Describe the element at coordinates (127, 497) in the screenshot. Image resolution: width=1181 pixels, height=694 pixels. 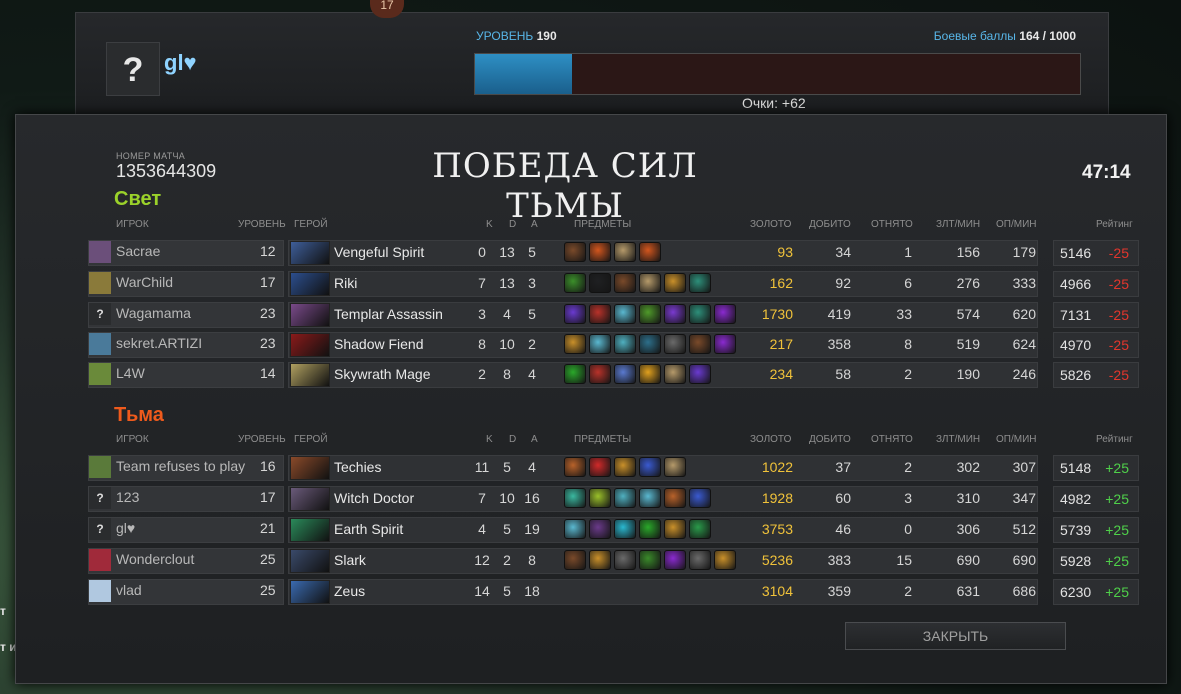
I see `player-name: 123` at that location.